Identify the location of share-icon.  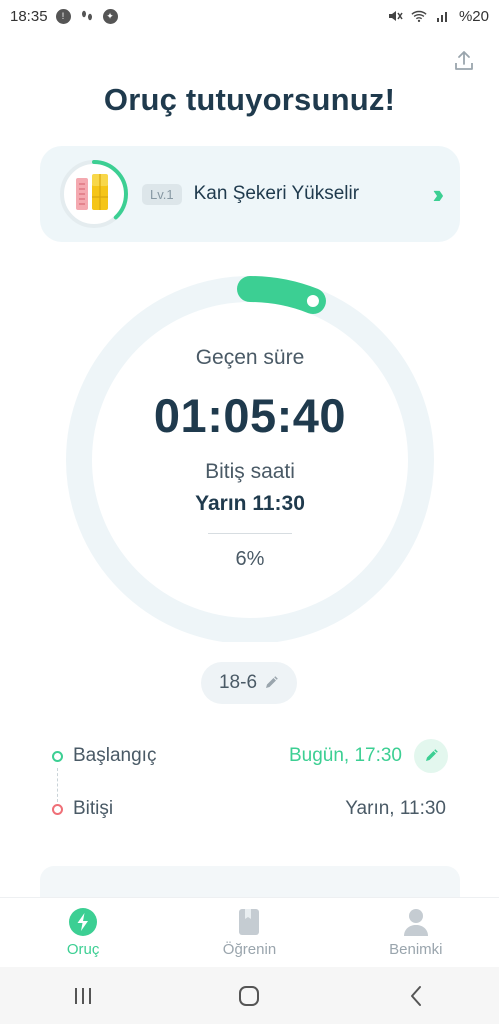
(464, 60).